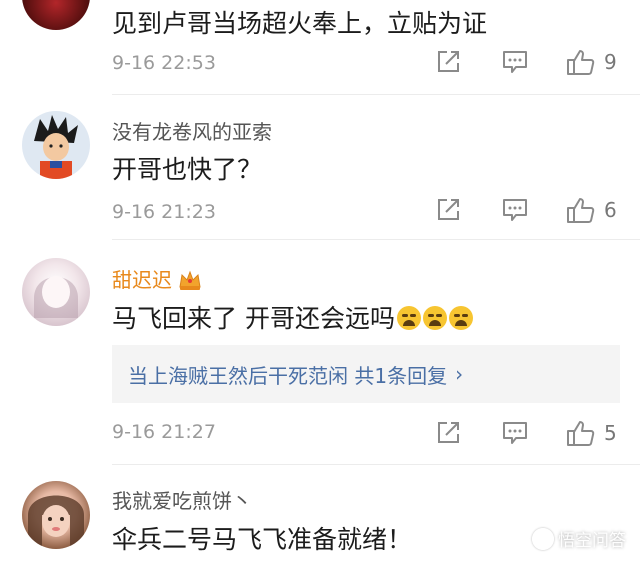  Describe the element at coordinates (164, 432) in the screenshot. I see `comment-time: 9-16 21:27` at that location.